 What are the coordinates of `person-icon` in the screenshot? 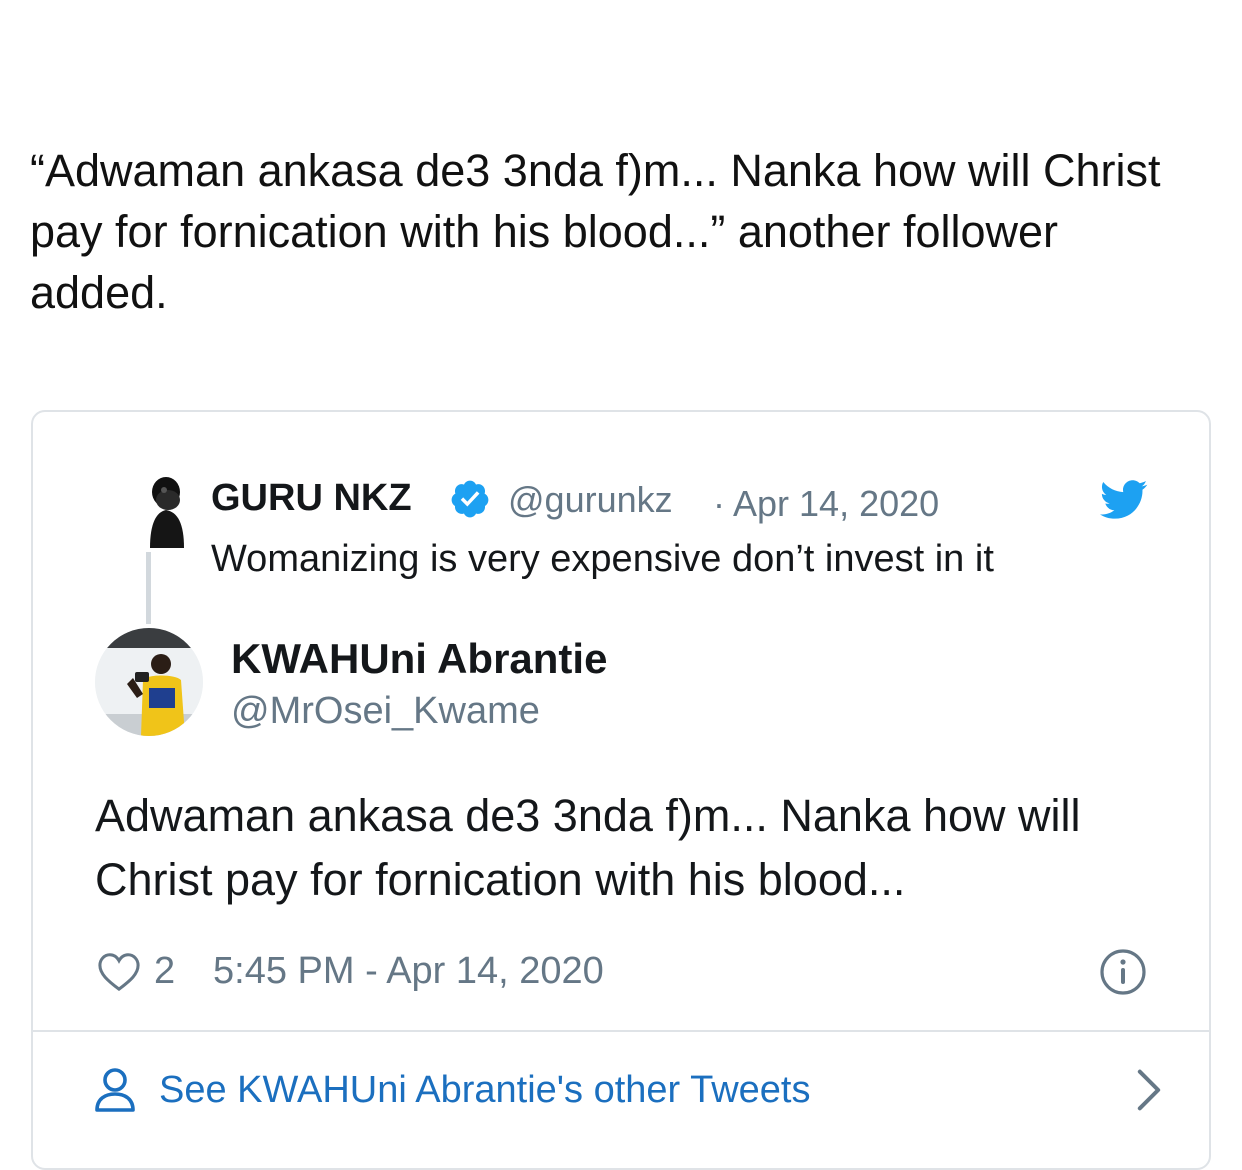 It's located at (115, 1090).